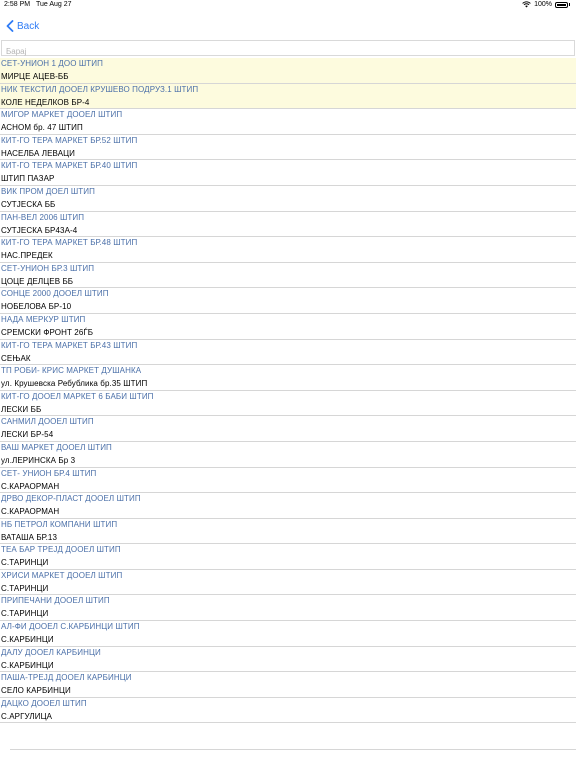  I want to click on list-item: КИТ-ГО ТЕРА МАРКЕТ БР.40 ШТИП ШТИП ПАЗАР, so click(288, 173).